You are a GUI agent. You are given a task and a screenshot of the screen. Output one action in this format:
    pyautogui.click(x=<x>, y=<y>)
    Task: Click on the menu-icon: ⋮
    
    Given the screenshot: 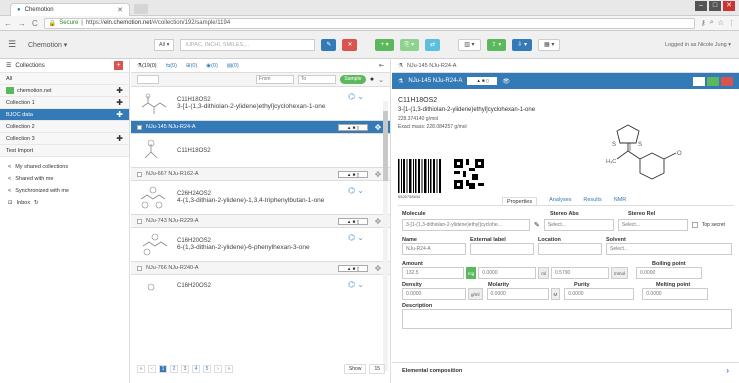 What is the action you would take?
    pyautogui.click(x=731, y=23)
    